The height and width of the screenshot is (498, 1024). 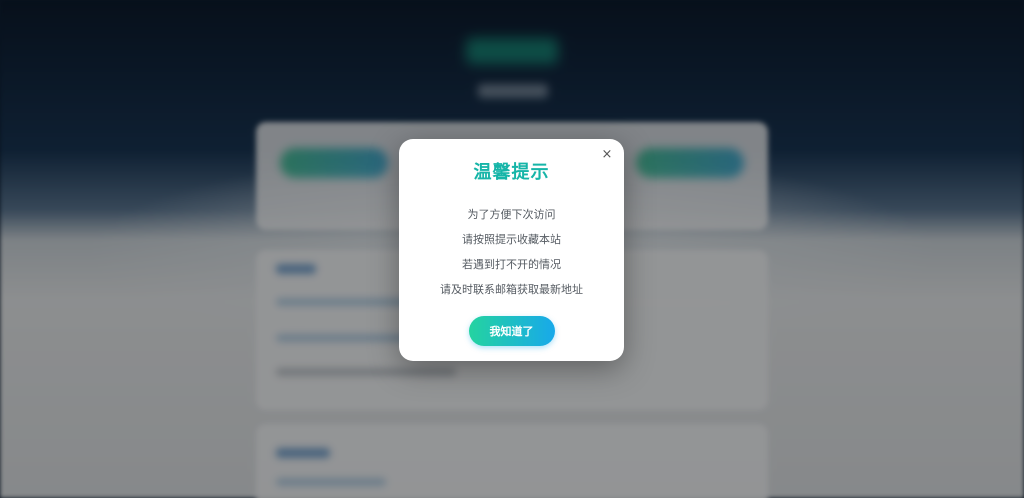 I want to click on dialog-message-line: 若遇到打不开的情况, so click(x=511, y=264).